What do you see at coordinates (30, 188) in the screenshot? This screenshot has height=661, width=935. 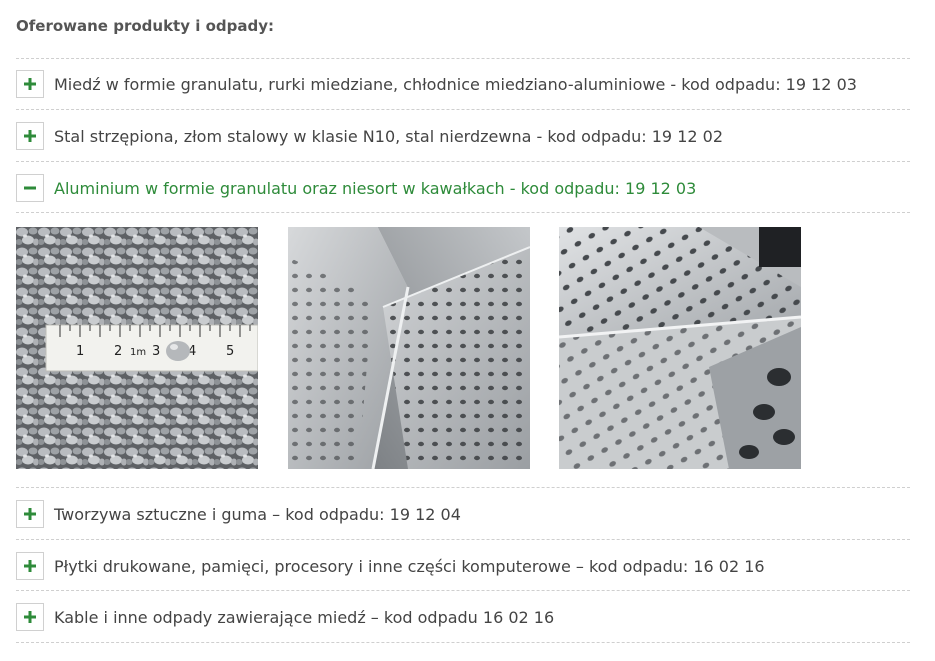 I see `minus-icon` at bounding box center [30, 188].